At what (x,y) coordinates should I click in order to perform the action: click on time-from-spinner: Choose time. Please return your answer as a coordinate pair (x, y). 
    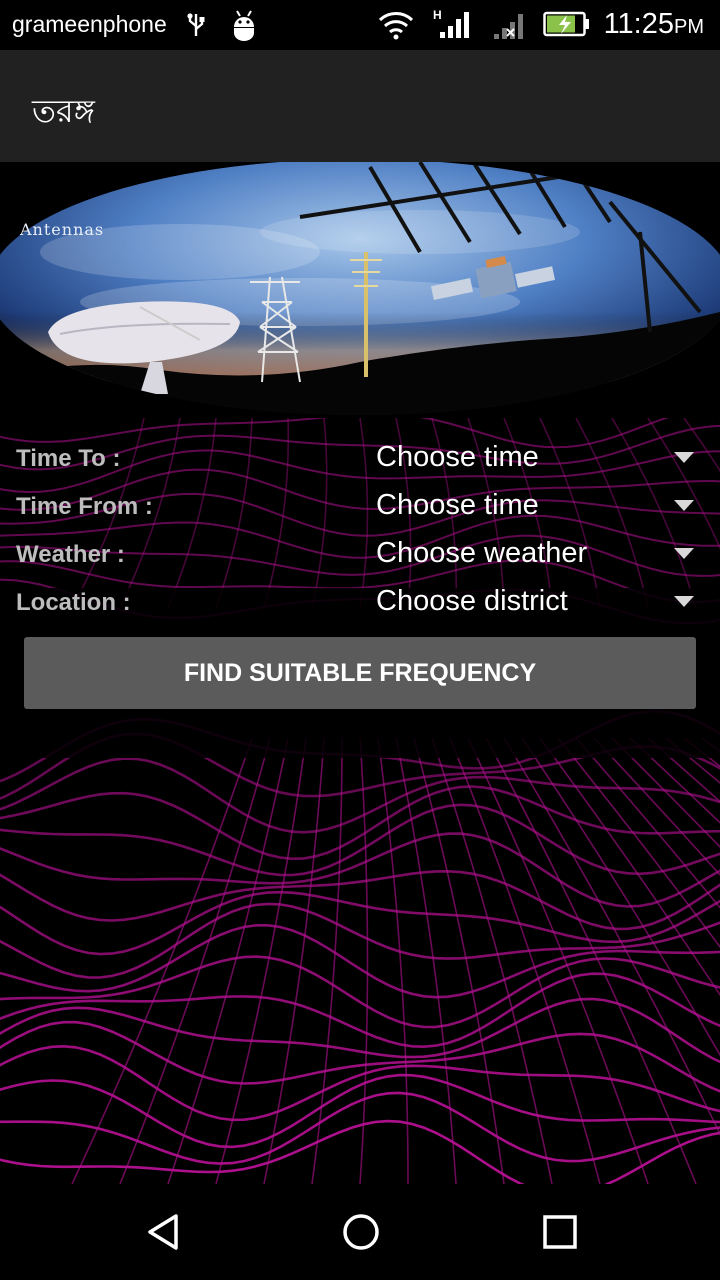
    Looking at the image, I should click on (536, 507).